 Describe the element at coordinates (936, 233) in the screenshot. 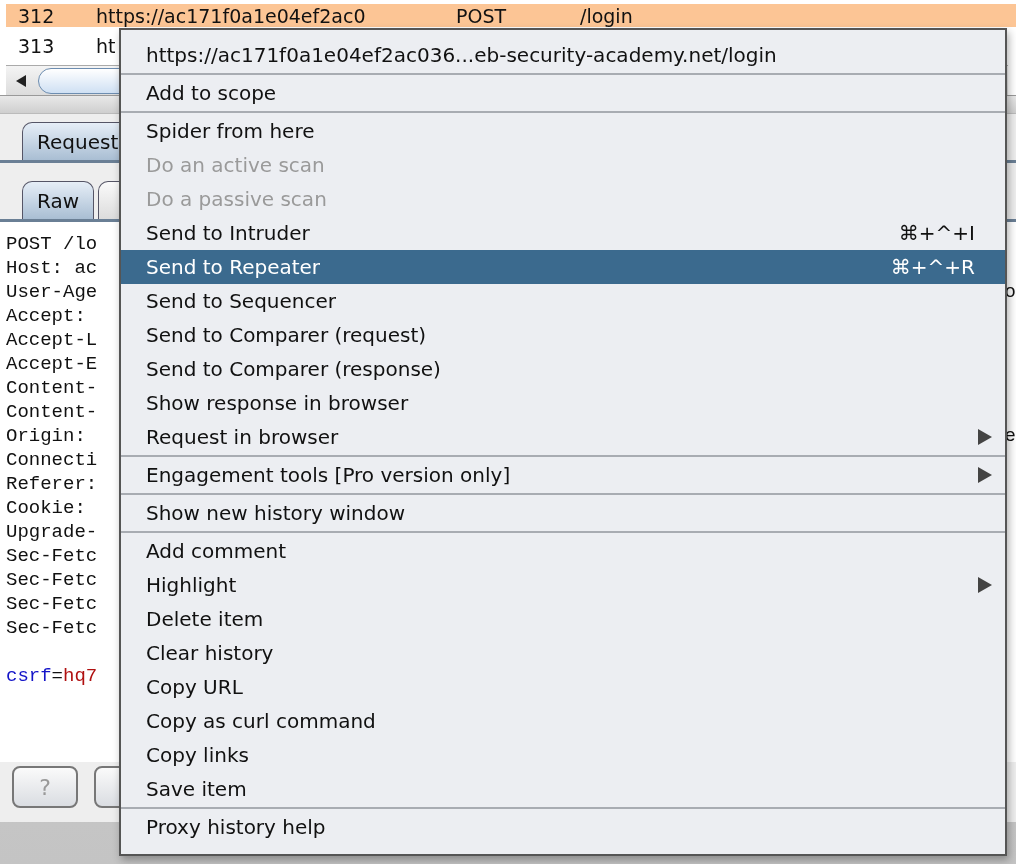

I see `shortcut-label: ⌘+^+I` at that location.